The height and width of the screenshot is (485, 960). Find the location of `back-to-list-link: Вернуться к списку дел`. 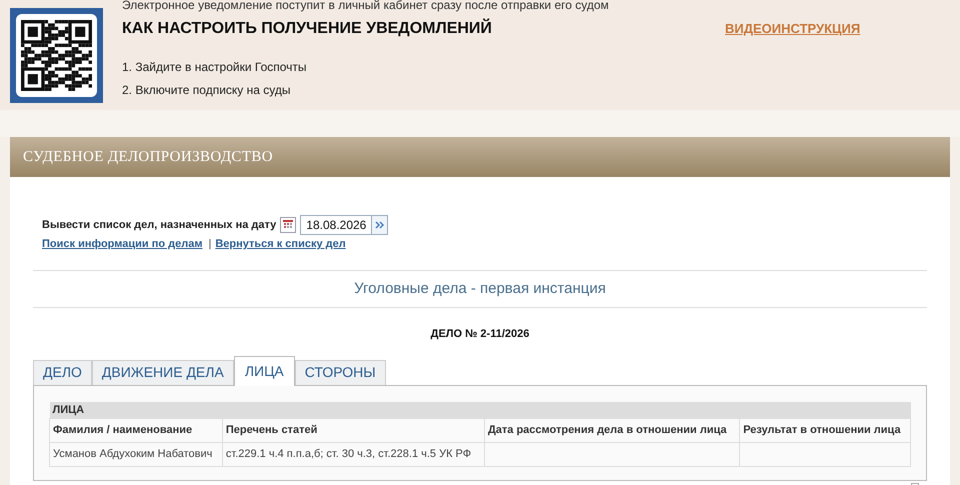

back-to-list-link: Вернуться к списку дел is located at coordinates (280, 244).